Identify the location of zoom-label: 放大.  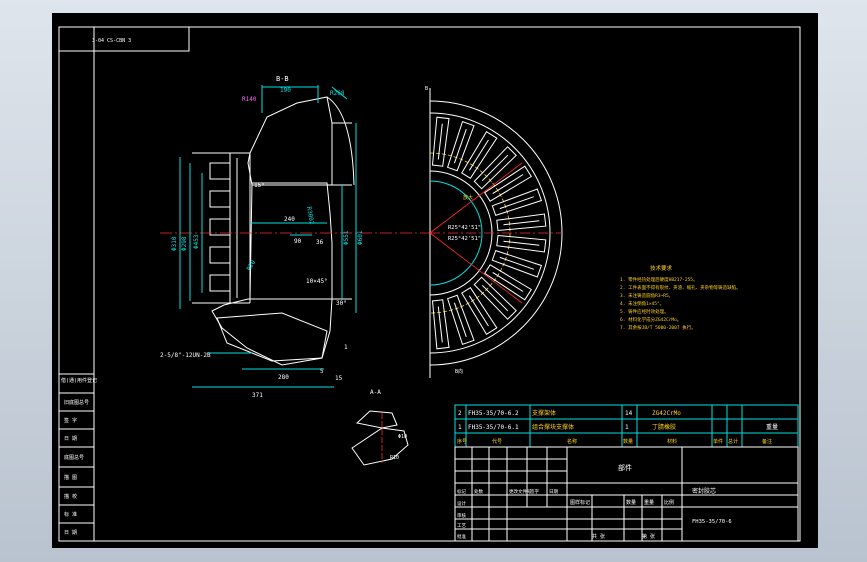
(468, 197).